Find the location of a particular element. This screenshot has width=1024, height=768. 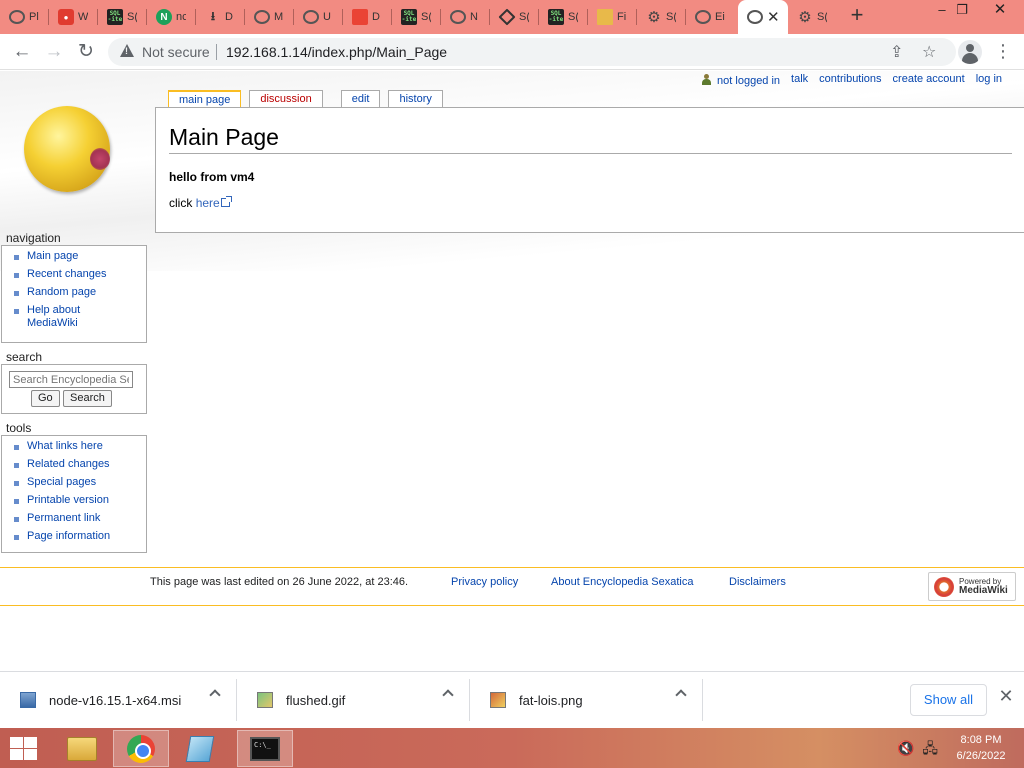

tab-main-page: main page is located at coordinates (205, 99).